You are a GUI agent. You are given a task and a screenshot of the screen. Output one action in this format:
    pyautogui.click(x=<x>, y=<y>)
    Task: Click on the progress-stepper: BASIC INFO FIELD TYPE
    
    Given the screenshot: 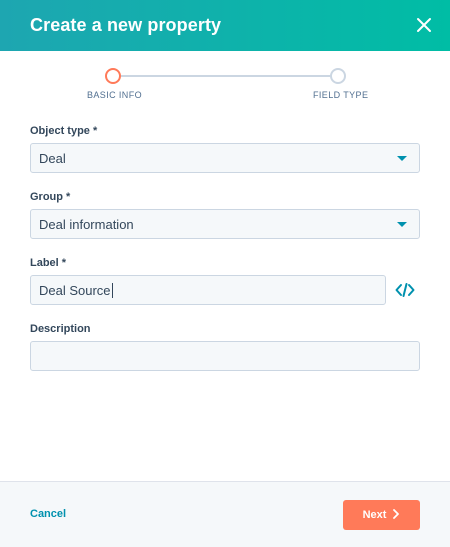 What is the action you would take?
    pyautogui.click(x=225, y=86)
    